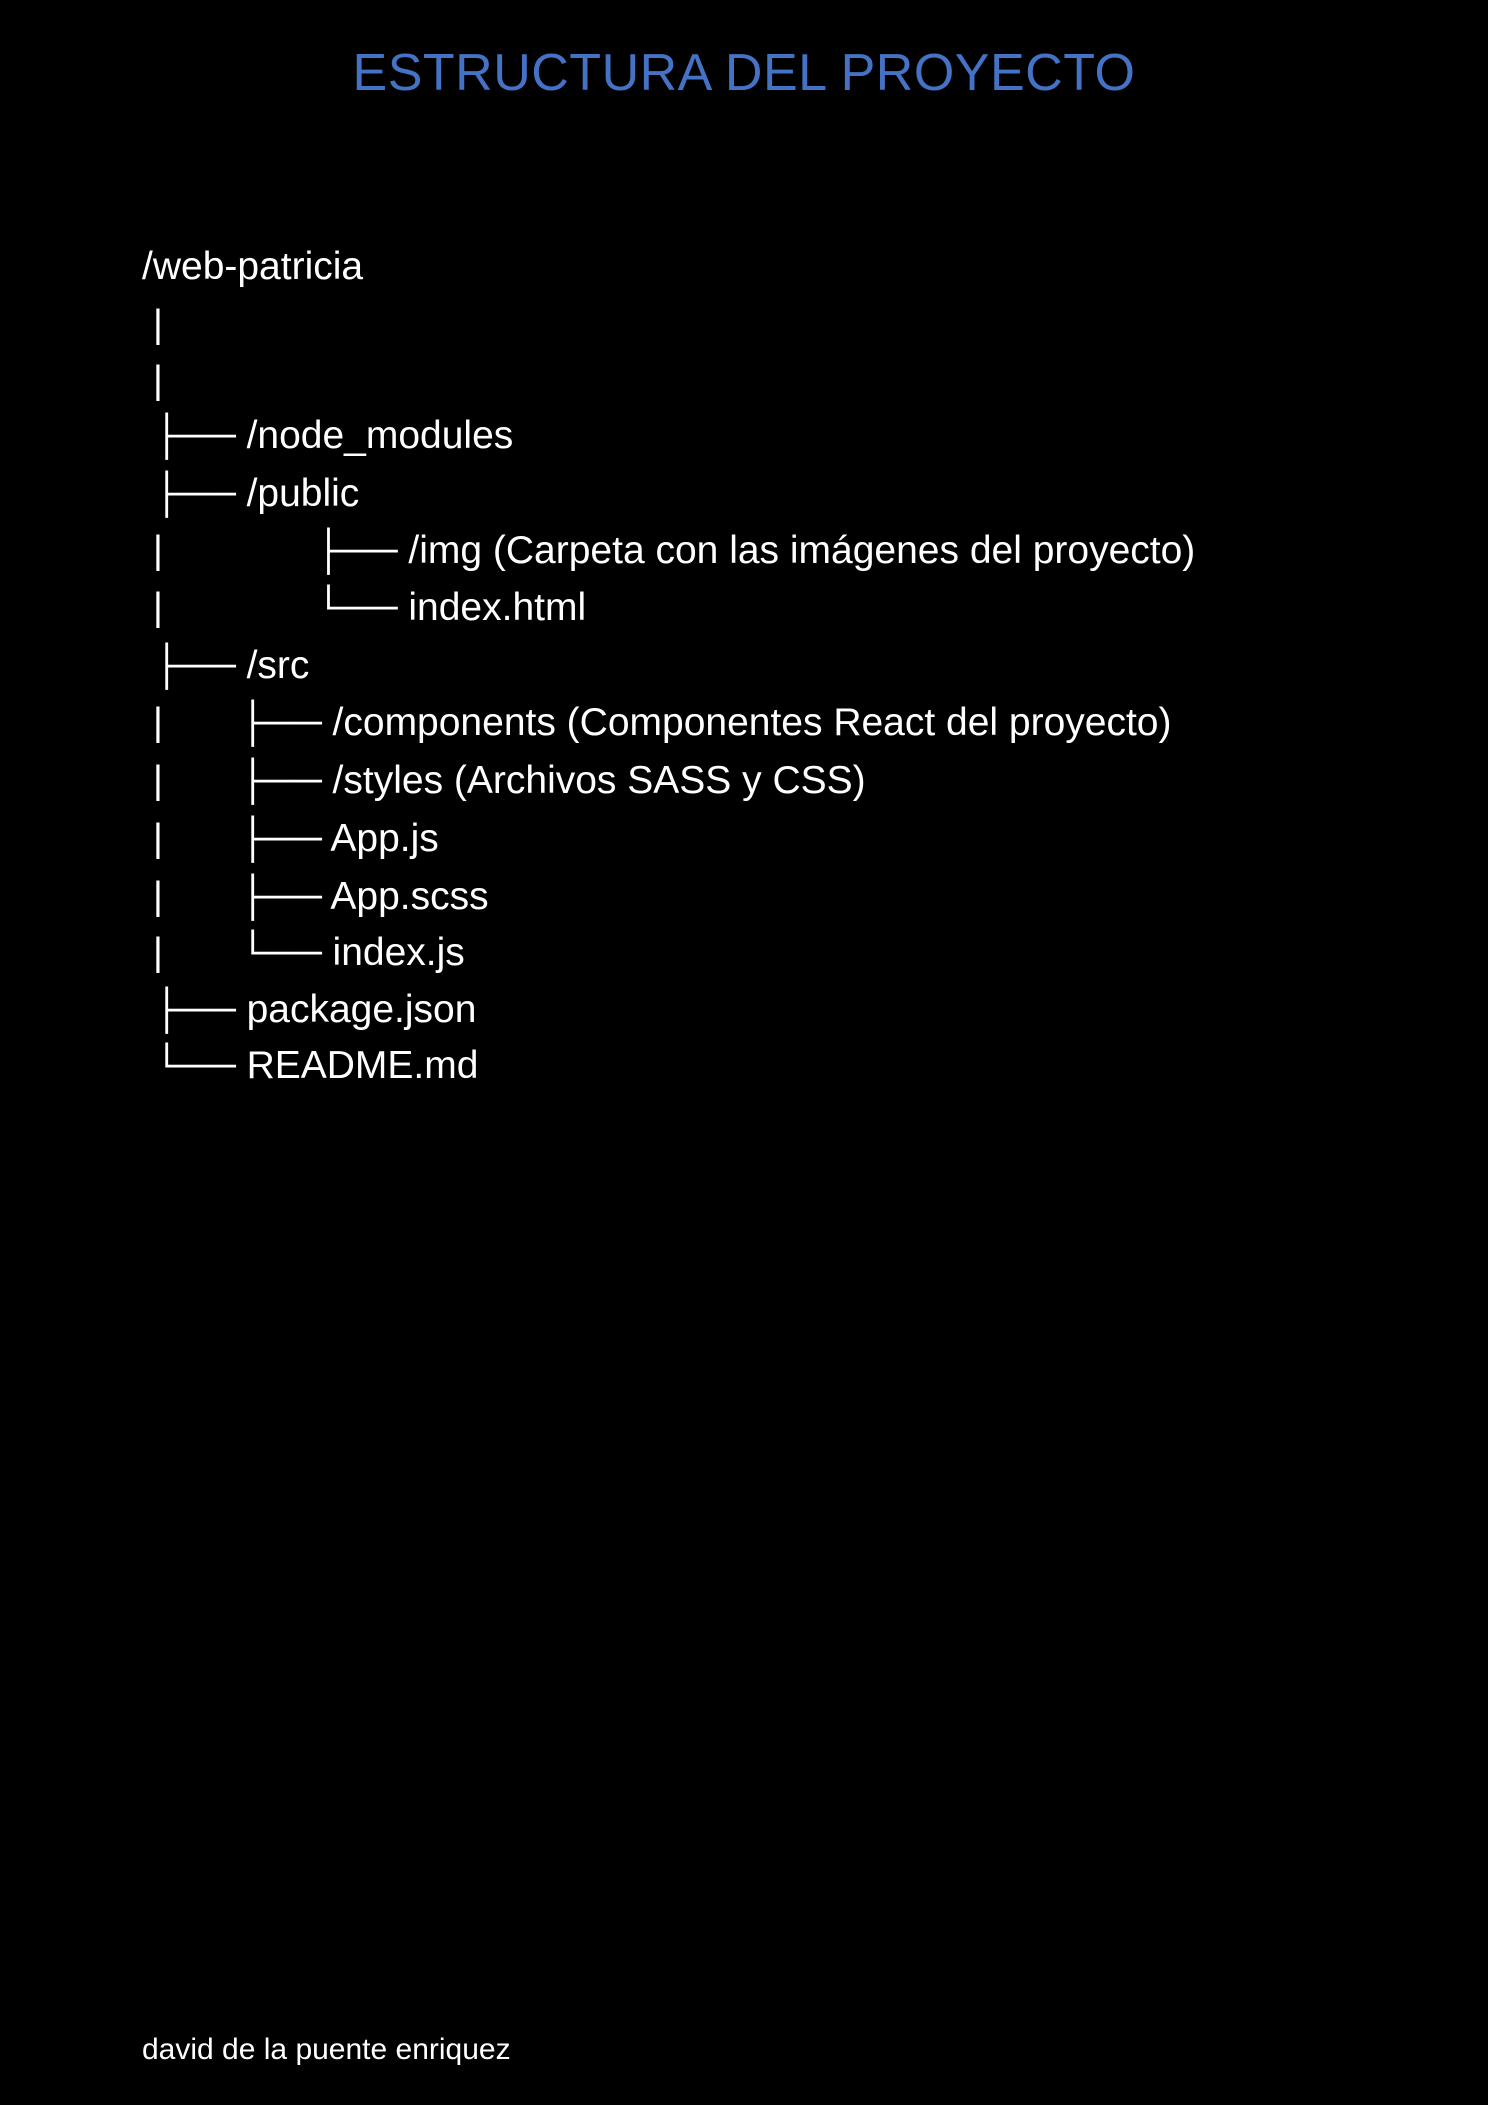  Describe the element at coordinates (309, 1009) in the screenshot. I see `tree-line-package-json: ├── package.json` at that location.